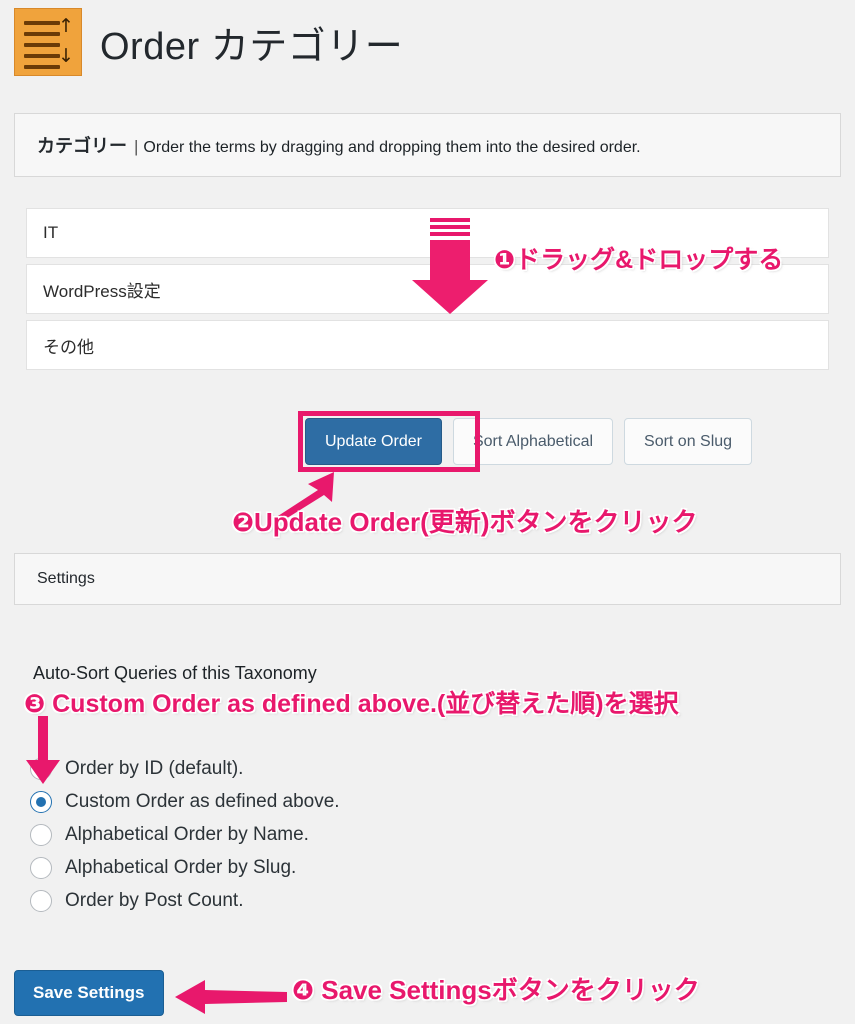 The width and height of the screenshot is (855, 1024). I want to click on order-list-updown-icon: ↑ ↓, so click(48, 42).